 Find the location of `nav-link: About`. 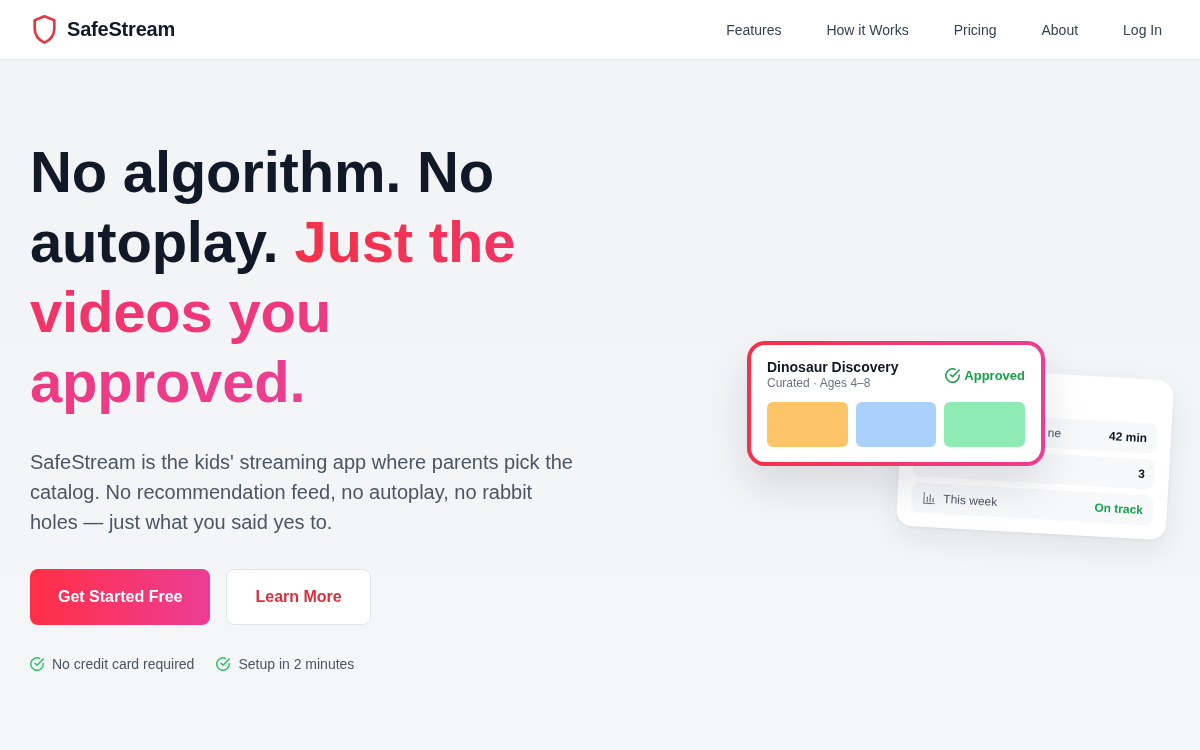

nav-link: About is located at coordinates (1060, 29).